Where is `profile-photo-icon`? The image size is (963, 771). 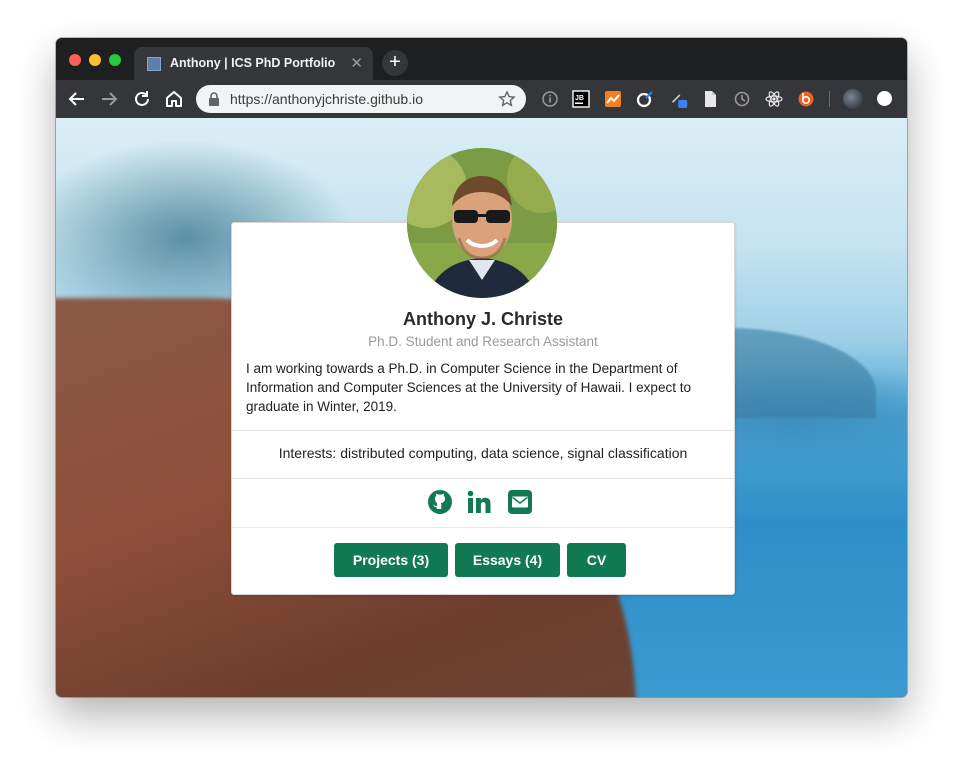
profile-photo-icon is located at coordinates (482, 223).